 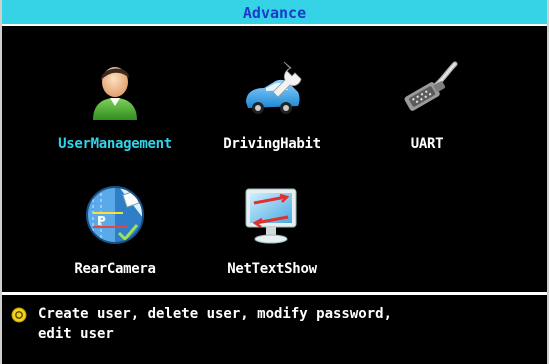 I want to click on menu-item-net-text-show: NetTextShow, so click(x=272, y=238).